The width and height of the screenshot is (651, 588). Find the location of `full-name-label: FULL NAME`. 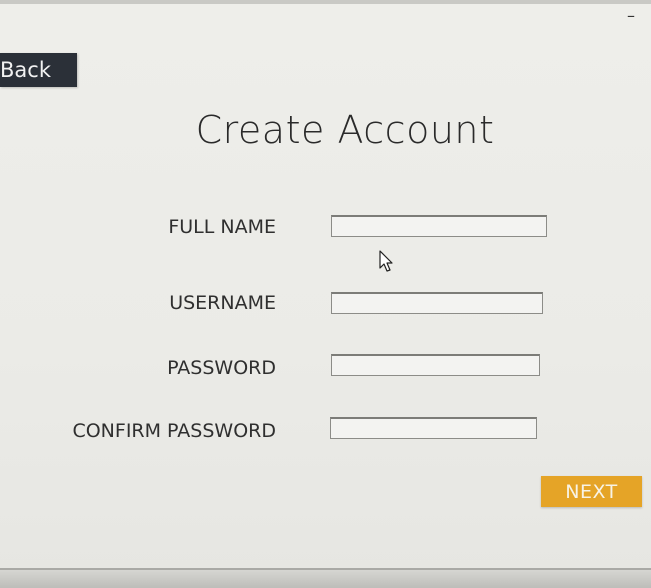

full-name-label: FULL NAME is located at coordinates (222, 227).